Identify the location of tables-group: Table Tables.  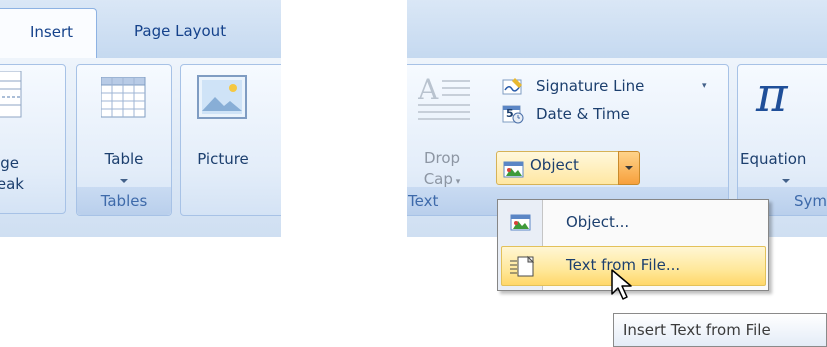
(124, 140).